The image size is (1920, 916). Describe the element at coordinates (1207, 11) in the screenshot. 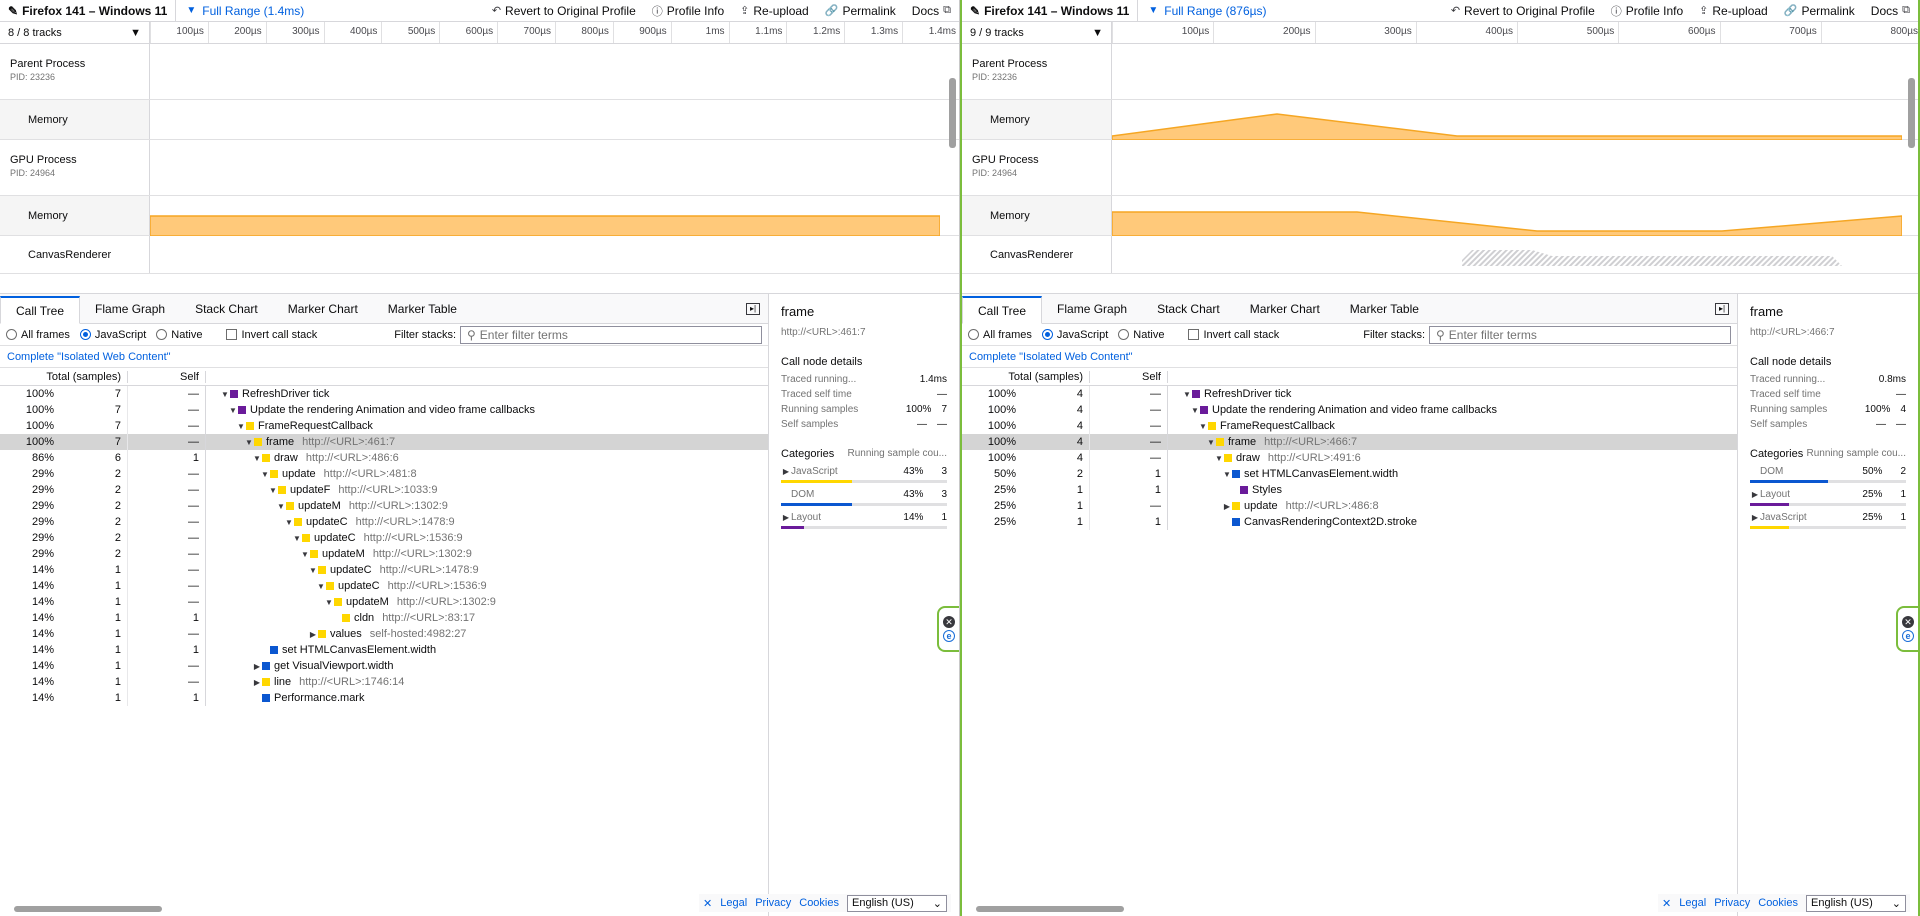

I see `full-range-breadcrumb: ▼ Full Range (876µs)` at that location.